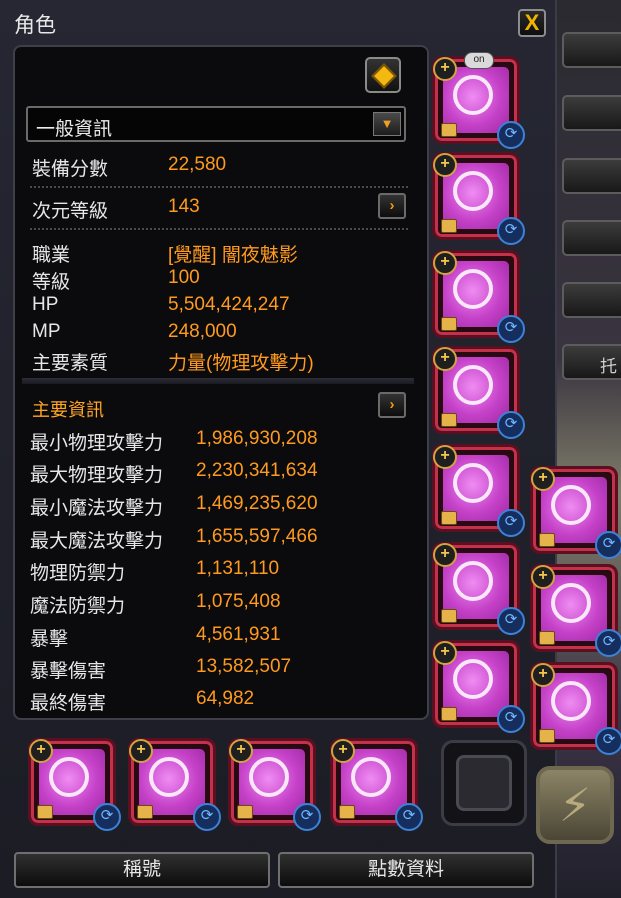 Image resolution: width=621 pixels, height=898 pixels. I want to click on equipment-slot-shoes: + ⟳, so click(478, 490).